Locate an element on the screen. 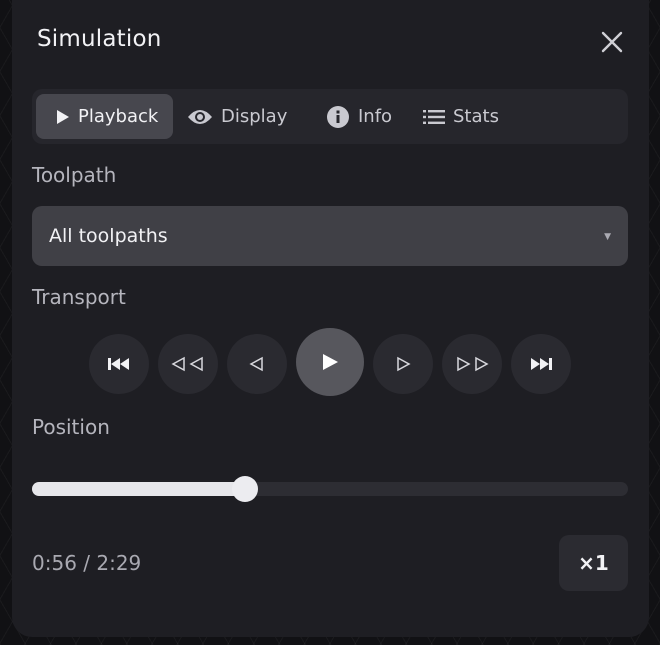 This screenshot has width=660, height=645. skip-to-start-button is located at coordinates (119, 364).